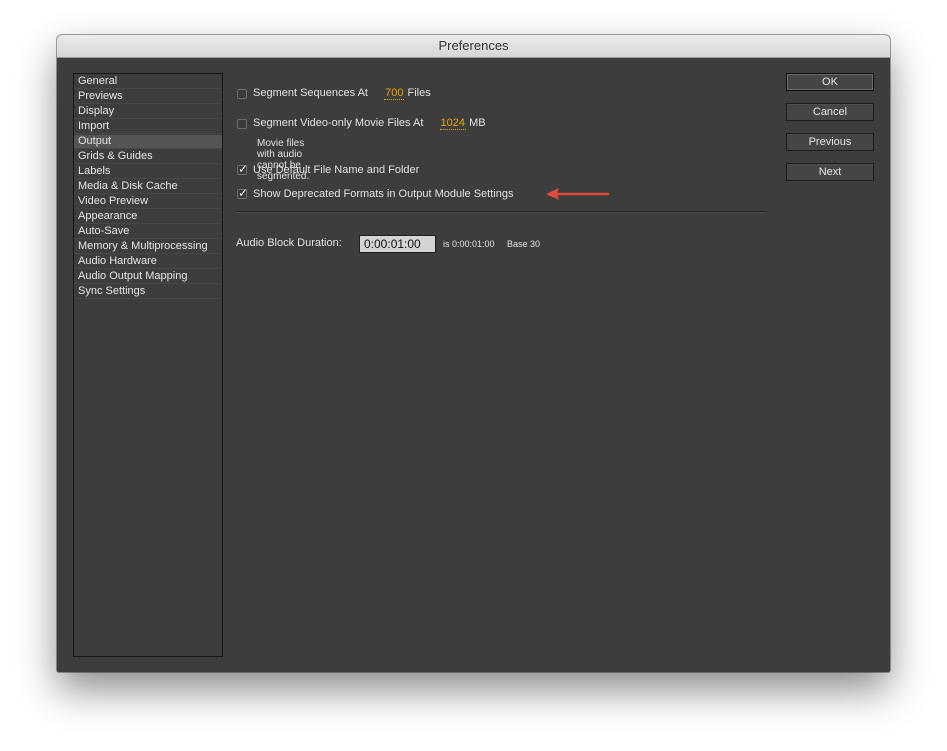  I want to click on sidebar-item-labels: Labels, so click(148, 172).